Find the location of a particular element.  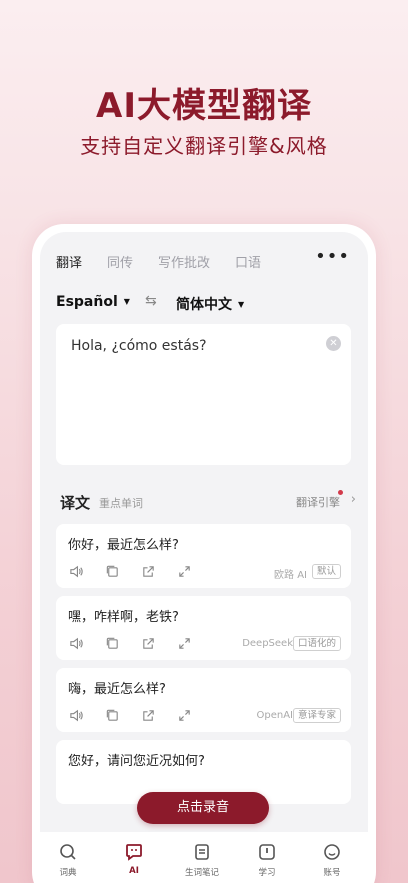

result-title: 译文 is located at coordinates (75, 502).